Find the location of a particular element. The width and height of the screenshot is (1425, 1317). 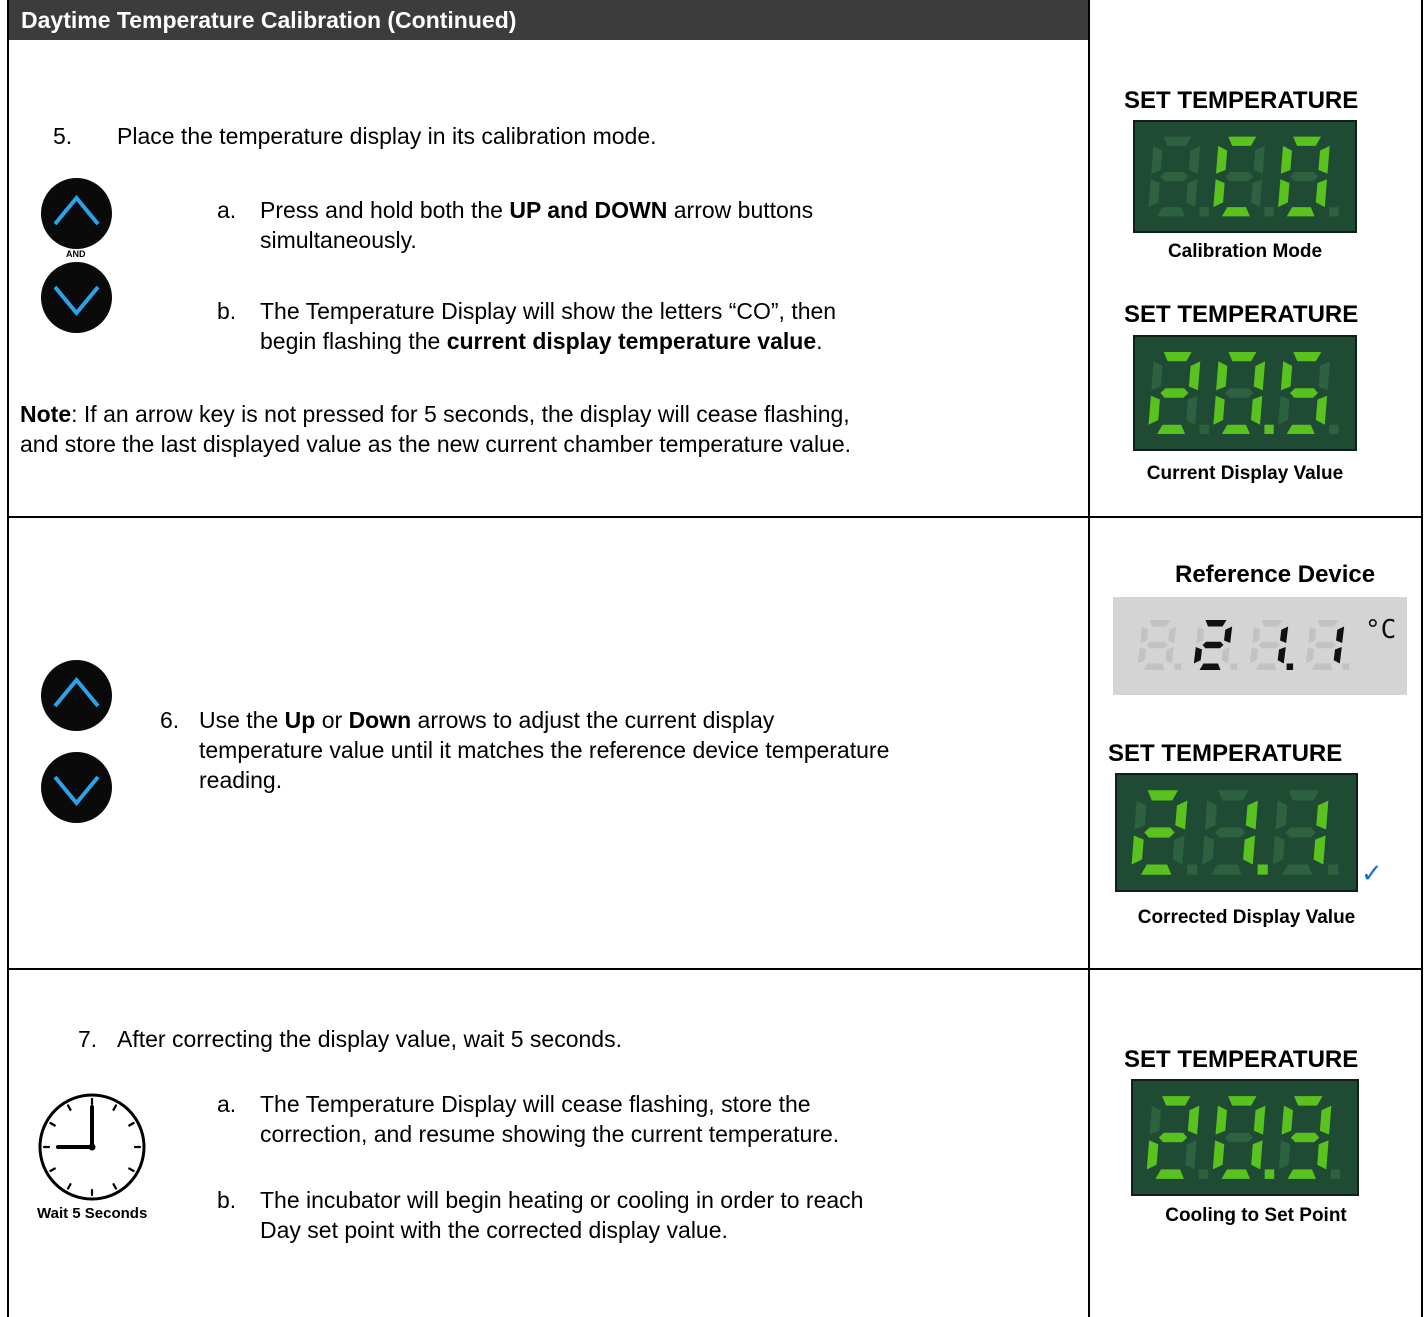

step-5a-bold: UP and DOWN is located at coordinates (588, 210).